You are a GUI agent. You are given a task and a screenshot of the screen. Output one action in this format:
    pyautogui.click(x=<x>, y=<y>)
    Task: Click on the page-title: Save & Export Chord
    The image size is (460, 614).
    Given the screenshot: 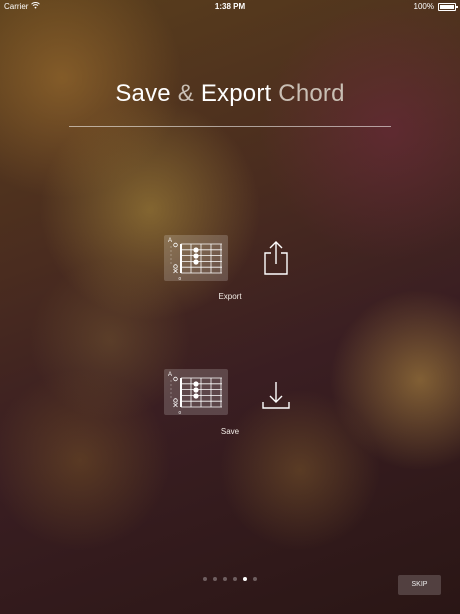 What is the action you would take?
    pyautogui.click(x=230, y=94)
    